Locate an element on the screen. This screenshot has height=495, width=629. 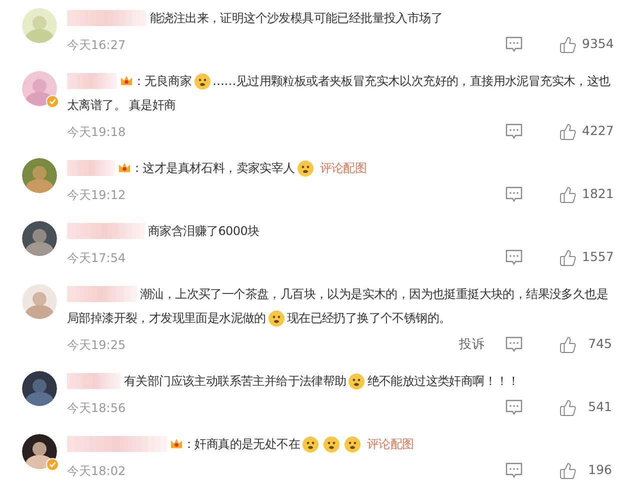
comment-time: 今天19:18 is located at coordinates (96, 132).